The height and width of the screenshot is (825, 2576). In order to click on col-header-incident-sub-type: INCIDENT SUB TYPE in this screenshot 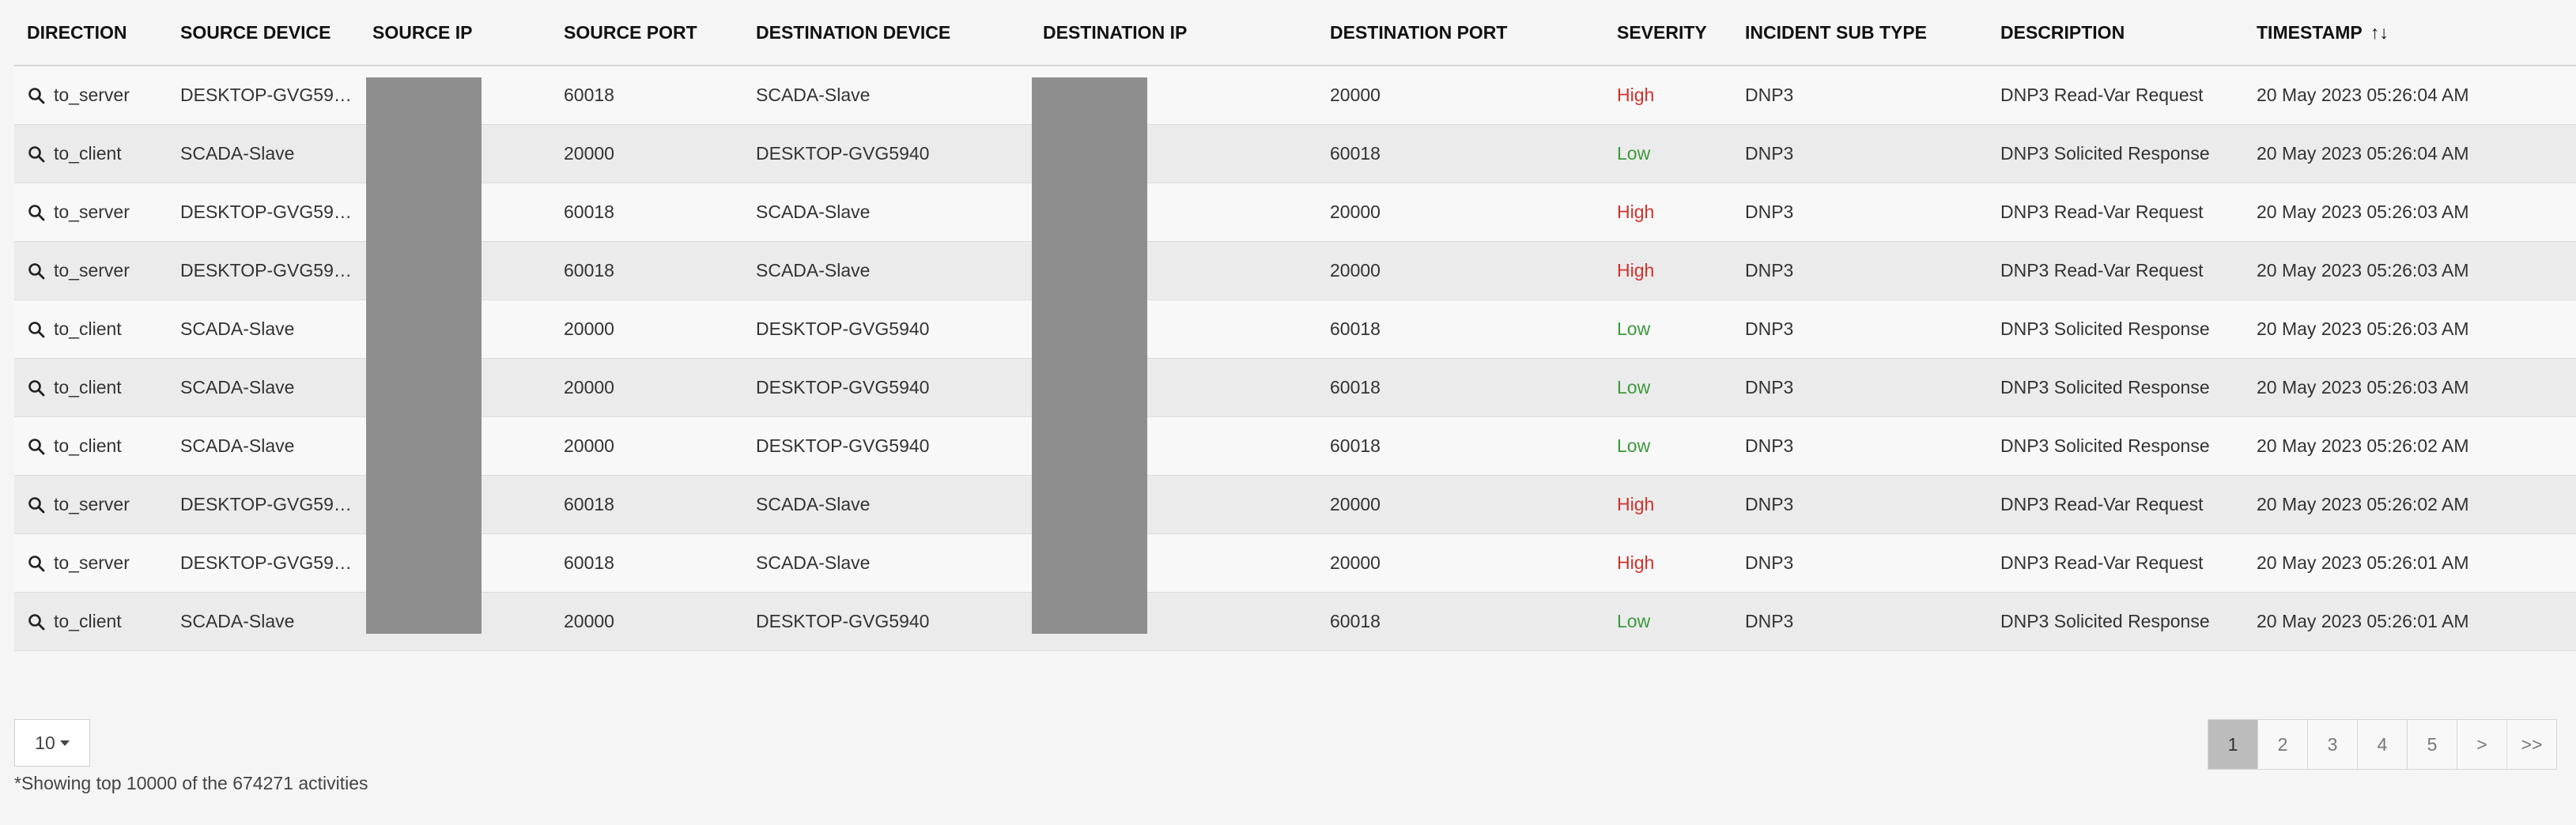, I will do `click(1860, 33)`.